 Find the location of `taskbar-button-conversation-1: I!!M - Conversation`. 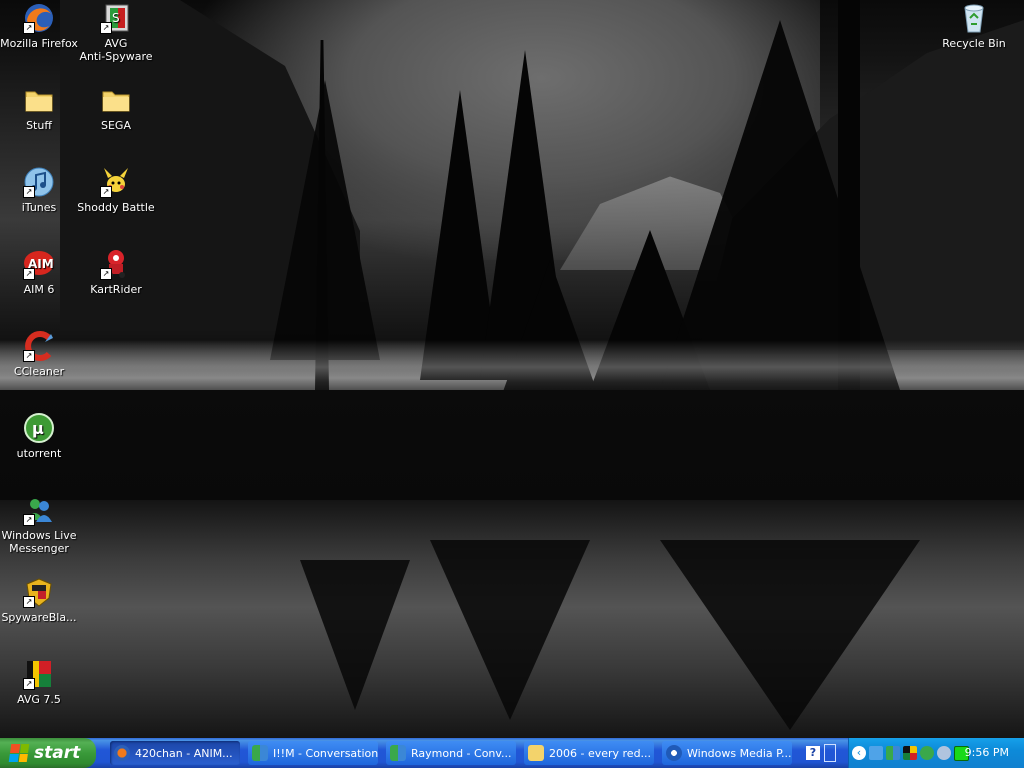

taskbar-button-conversation-1: I!!M - Conversation is located at coordinates (313, 753).